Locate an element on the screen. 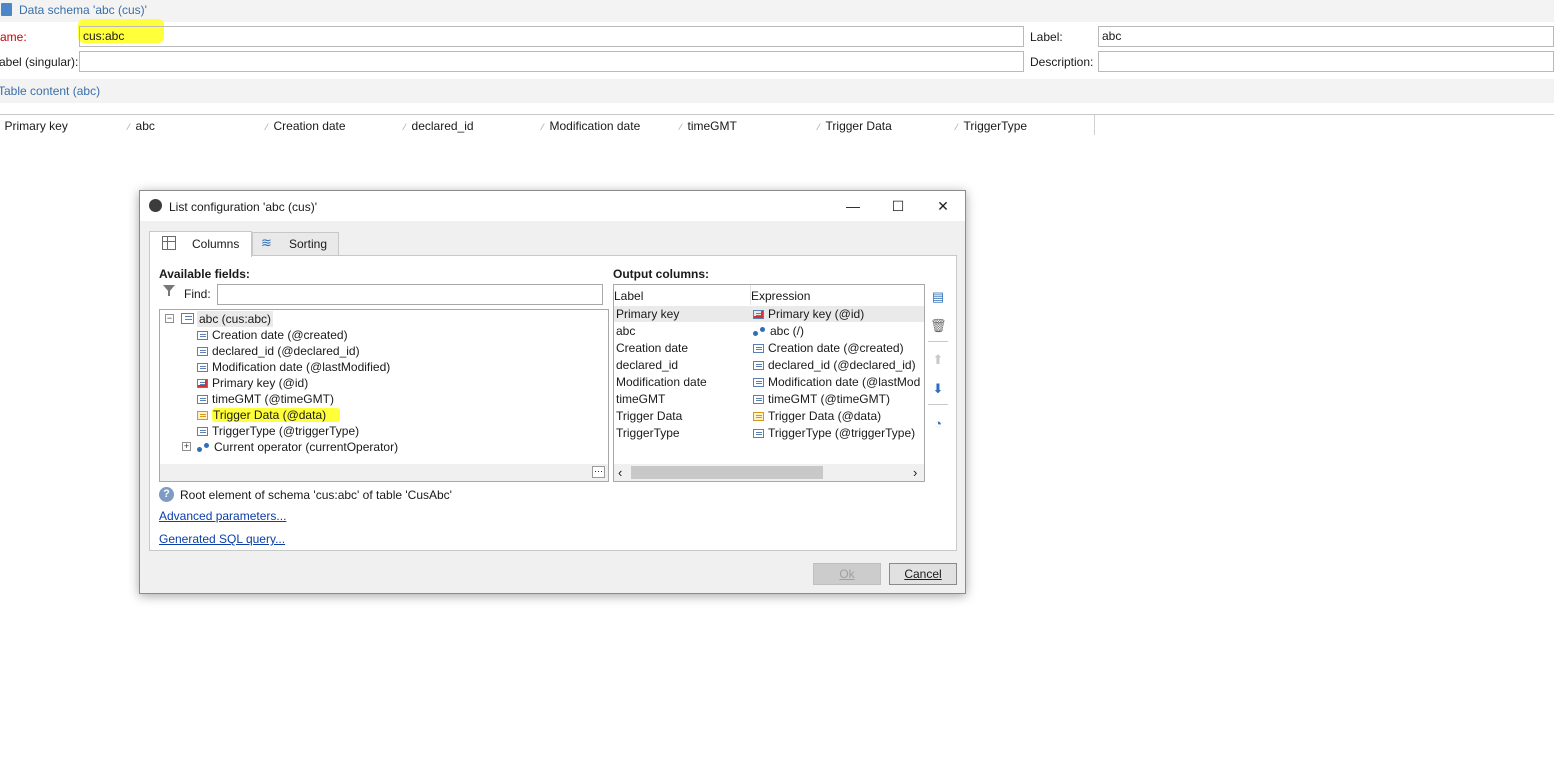 This screenshot has width=1554, height=759. table-column-header-cell: ⁄Primary key is located at coordinates (34, 126).